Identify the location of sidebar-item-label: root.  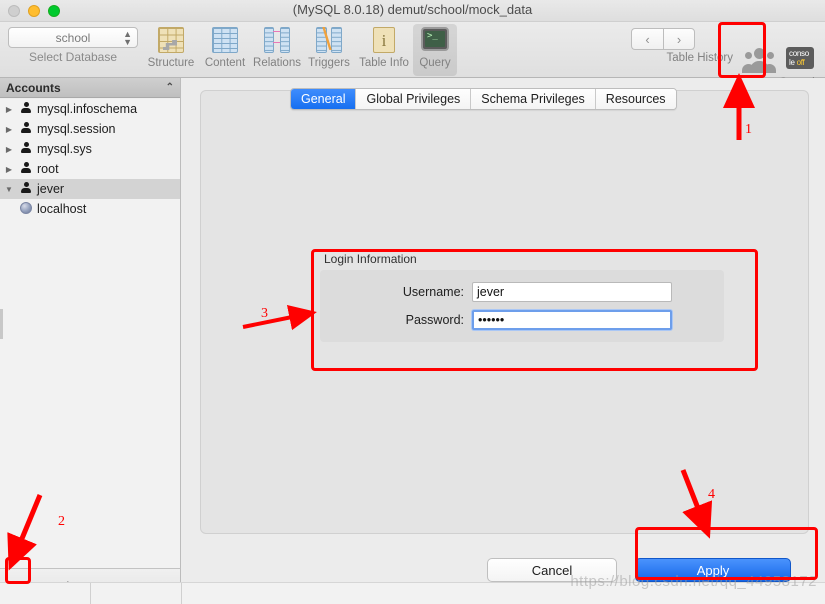
(48, 169).